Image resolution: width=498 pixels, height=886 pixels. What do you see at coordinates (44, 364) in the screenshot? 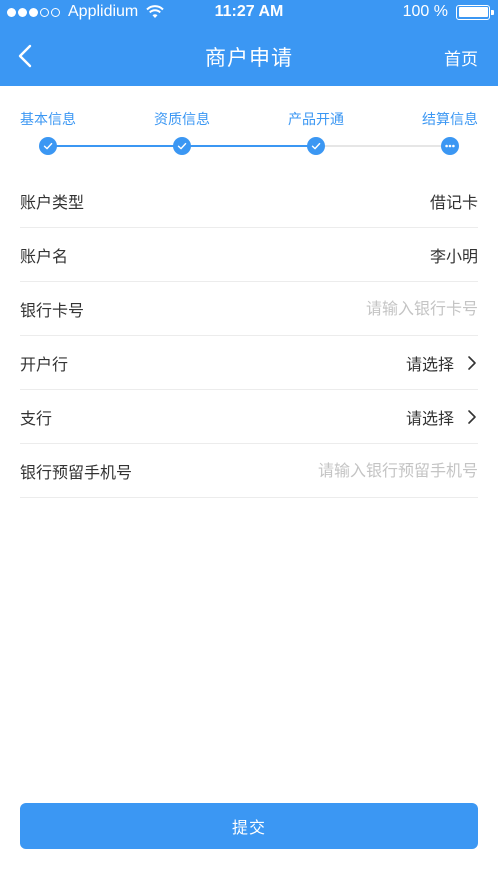
I see `bank-label: 开户行` at bounding box center [44, 364].